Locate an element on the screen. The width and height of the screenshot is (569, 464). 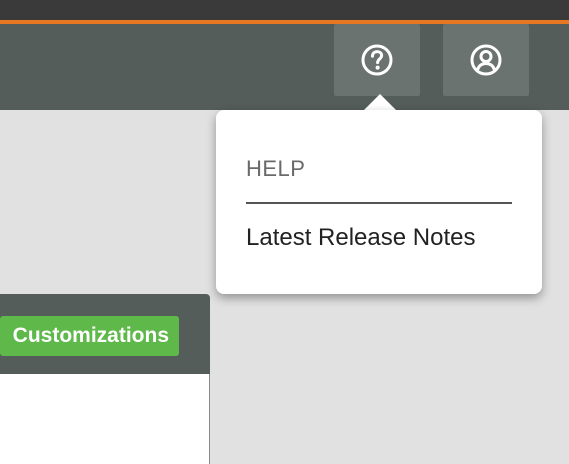
help-icon is located at coordinates (377, 60).